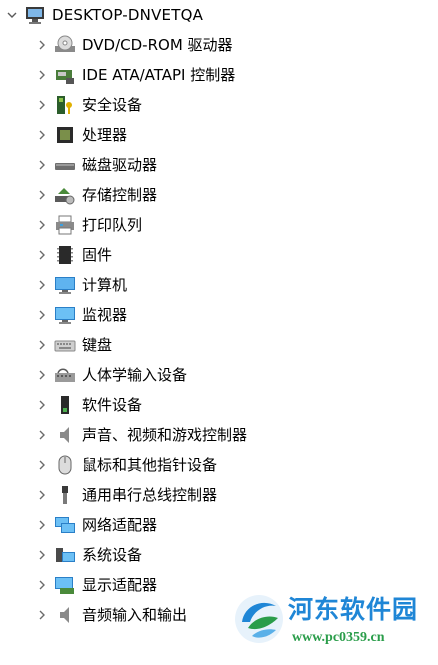 This screenshot has width=438, height=665. I want to click on display-adapter-icon, so click(65, 585).